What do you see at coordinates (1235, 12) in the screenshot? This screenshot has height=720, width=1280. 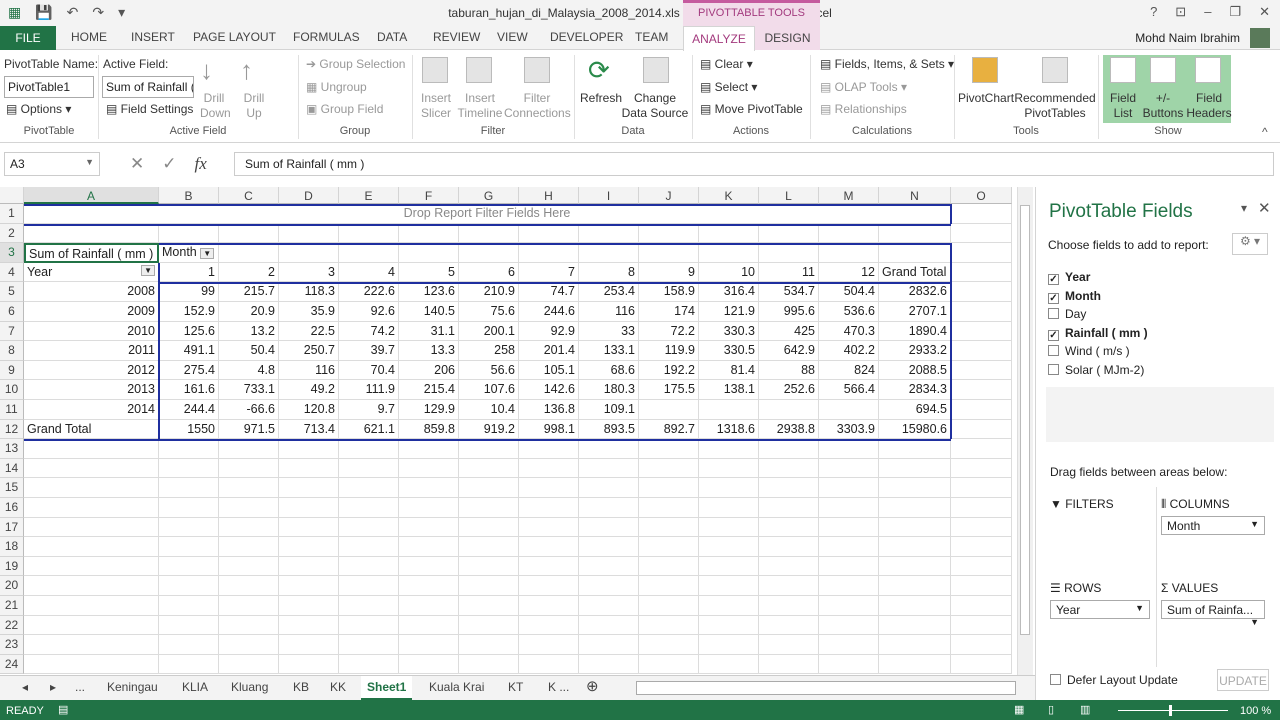 I see `restore-icon: ❐` at bounding box center [1235, 12].